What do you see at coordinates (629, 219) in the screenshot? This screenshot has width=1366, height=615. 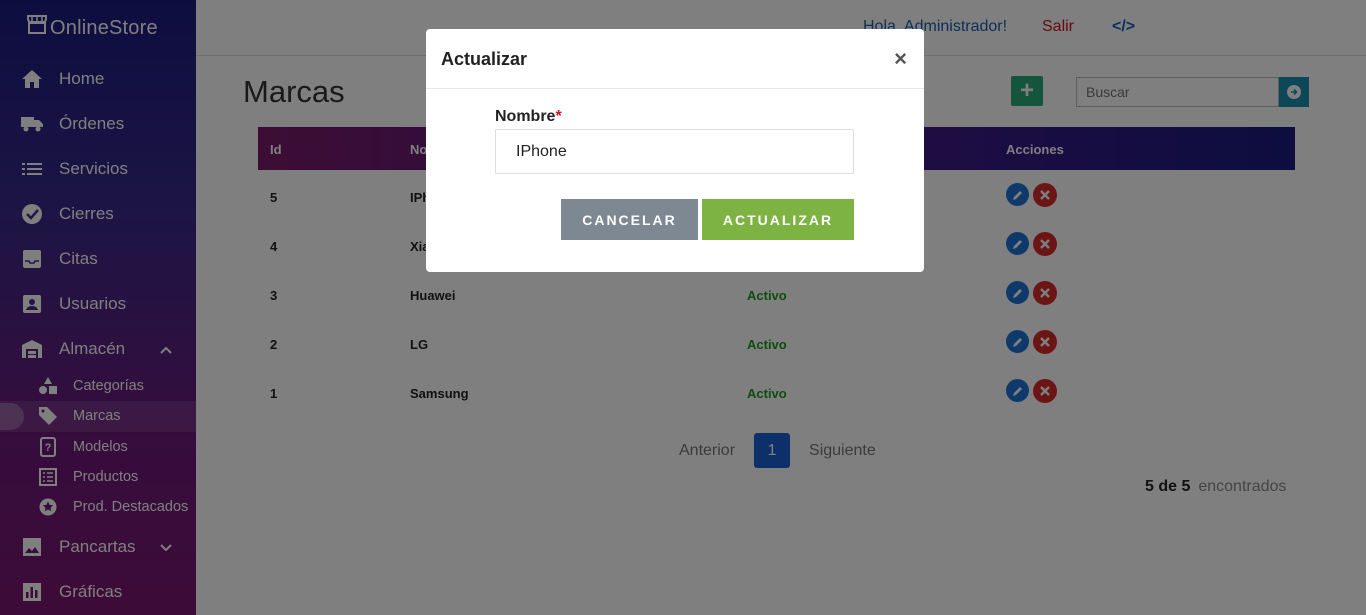 I see `cancel-button: CANCELAR` at bounding box center [629, 219].